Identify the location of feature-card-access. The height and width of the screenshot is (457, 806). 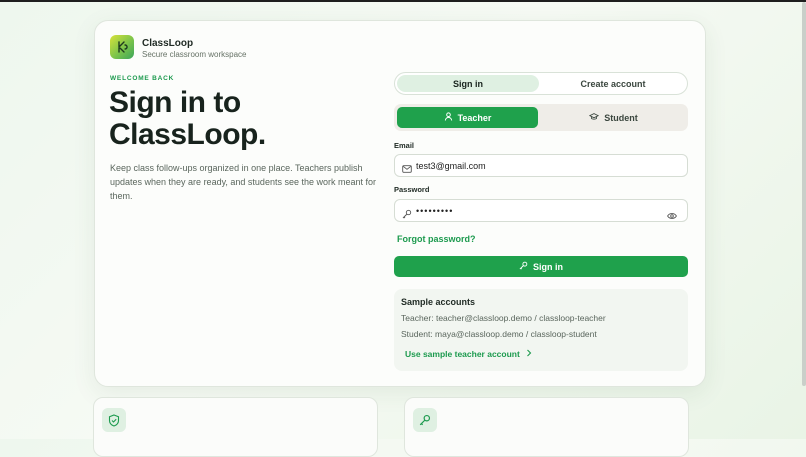
(546, 427).